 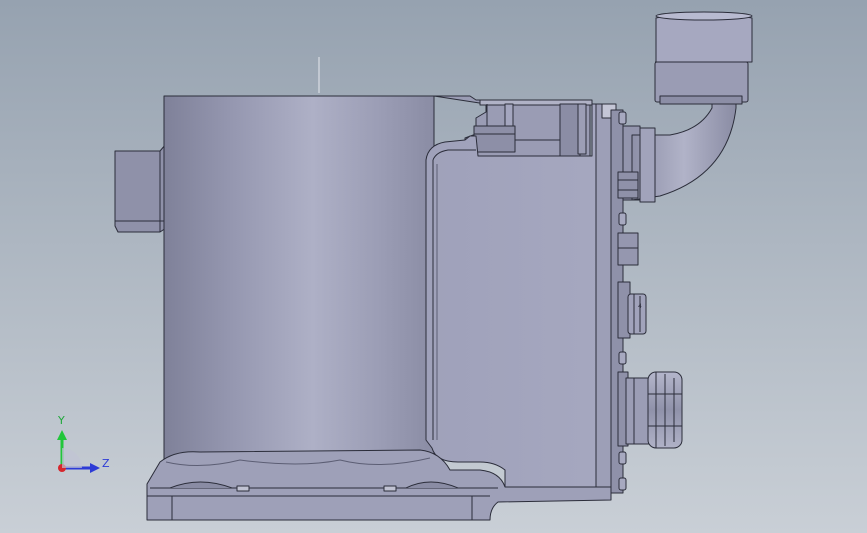 I want to click on svg-text: 4, so click(x=640, y=306).